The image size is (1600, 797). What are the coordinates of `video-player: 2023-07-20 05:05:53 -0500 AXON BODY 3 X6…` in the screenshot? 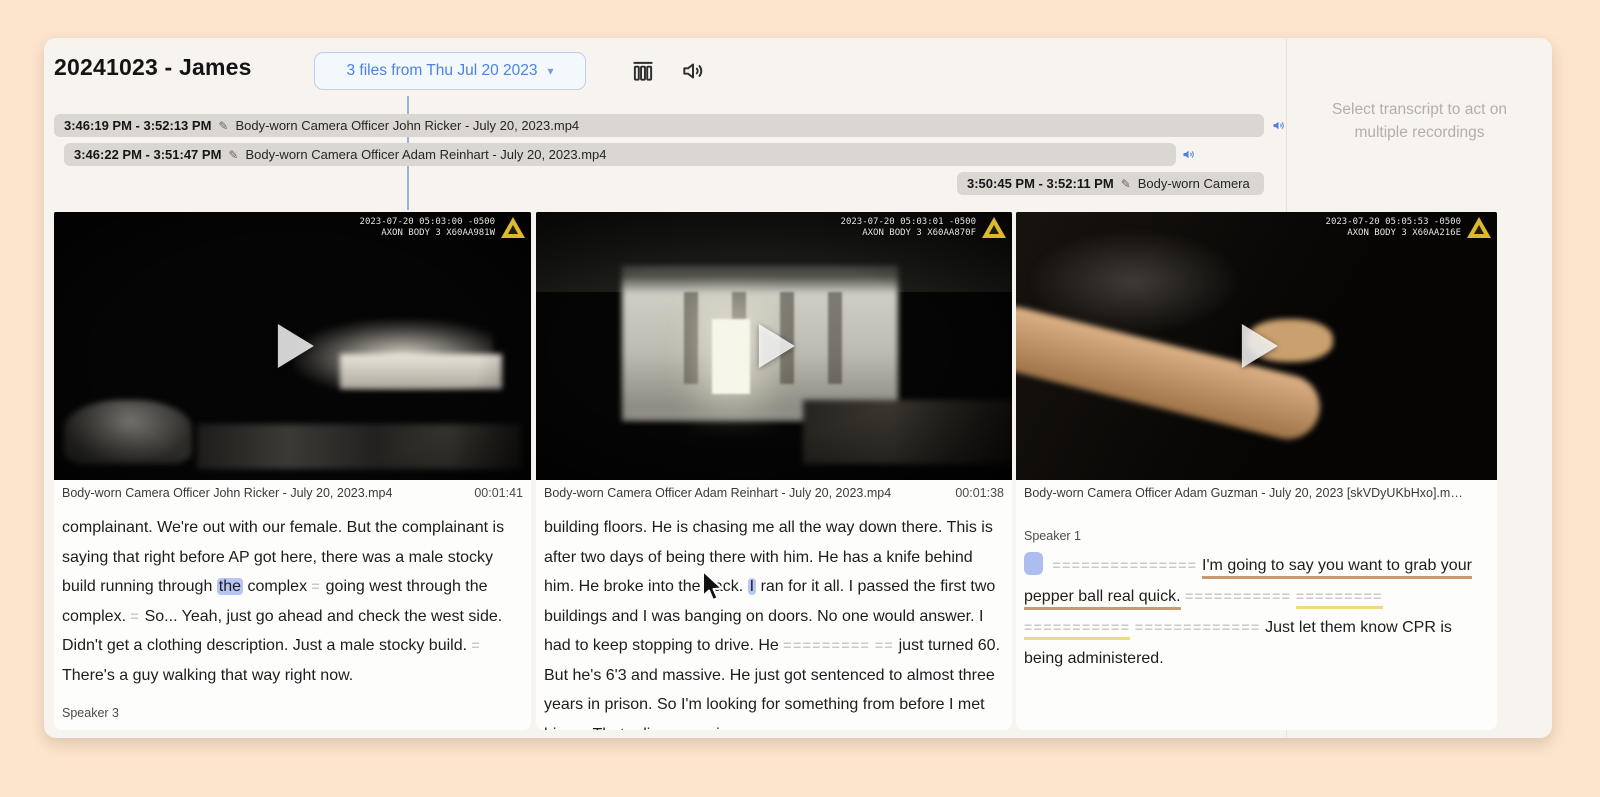 It's located at (1256, 346).